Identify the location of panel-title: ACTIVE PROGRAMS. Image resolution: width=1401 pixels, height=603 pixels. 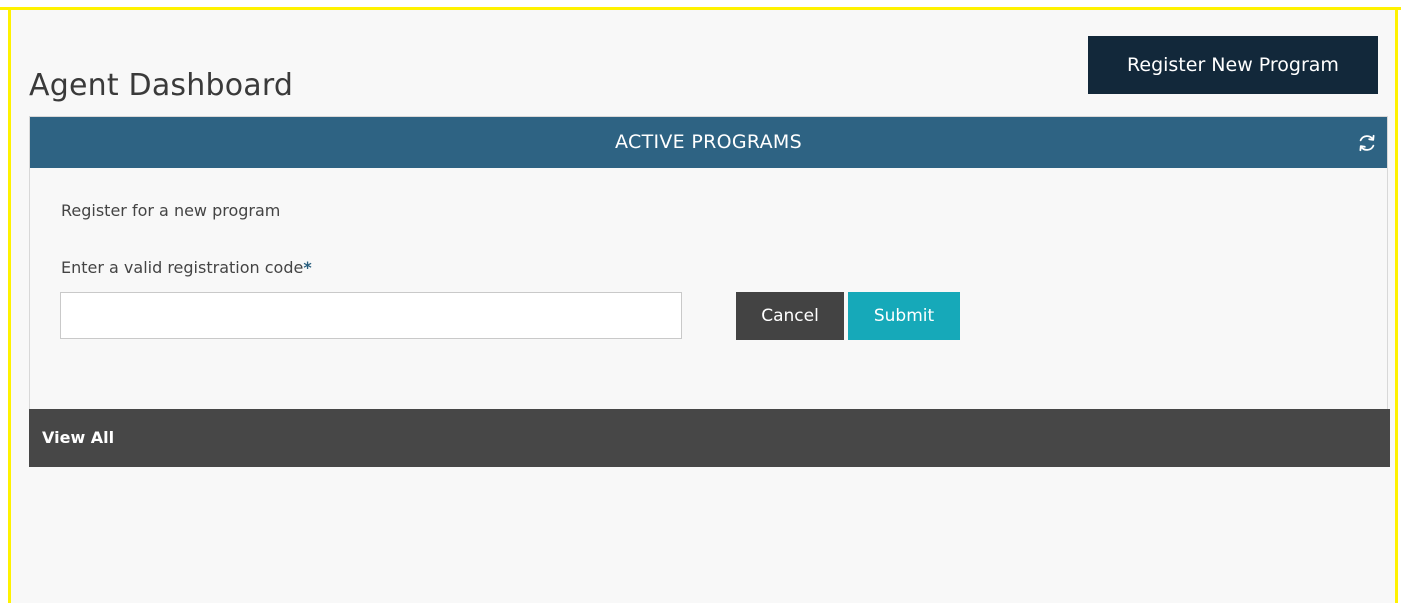
(708, 142).